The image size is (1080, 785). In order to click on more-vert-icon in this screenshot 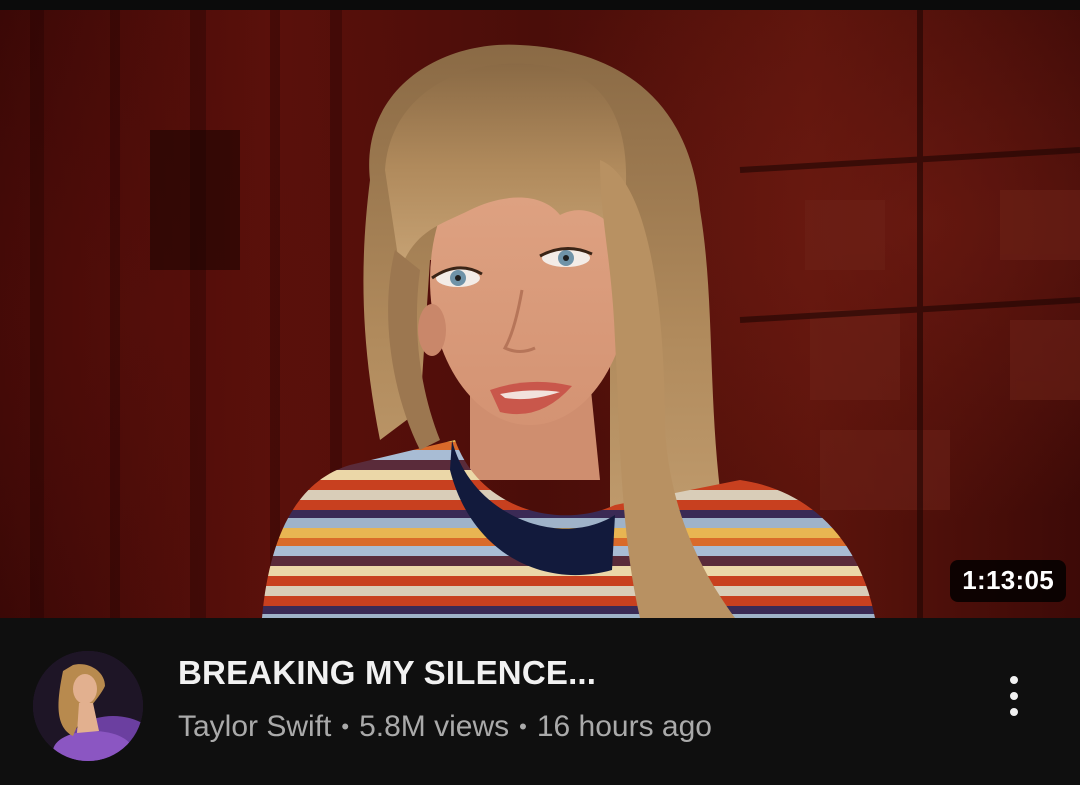, I will do `click(1014, 696)`.